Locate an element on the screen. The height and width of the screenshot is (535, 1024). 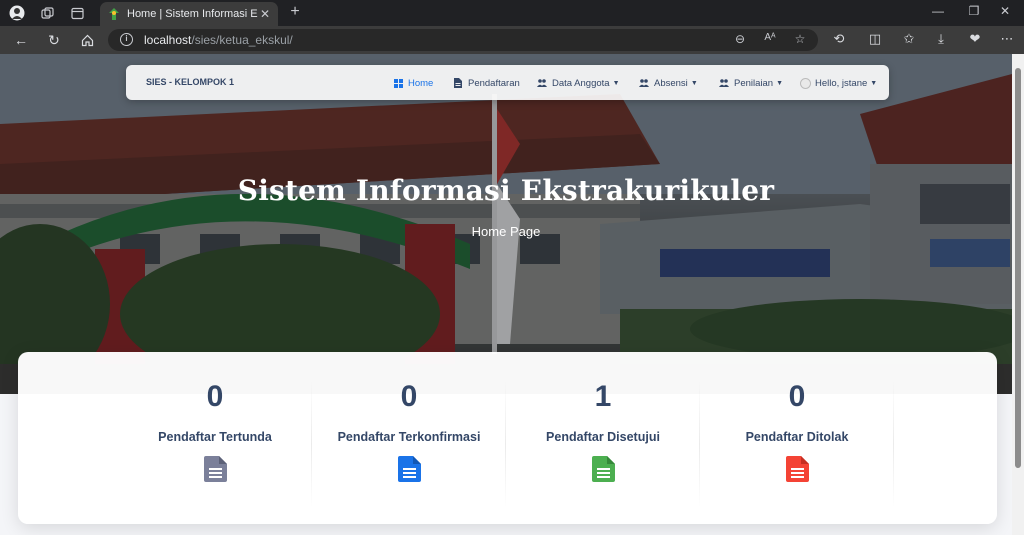
nav-item-label: Hello, jstane is located at coordinates (841, 83).